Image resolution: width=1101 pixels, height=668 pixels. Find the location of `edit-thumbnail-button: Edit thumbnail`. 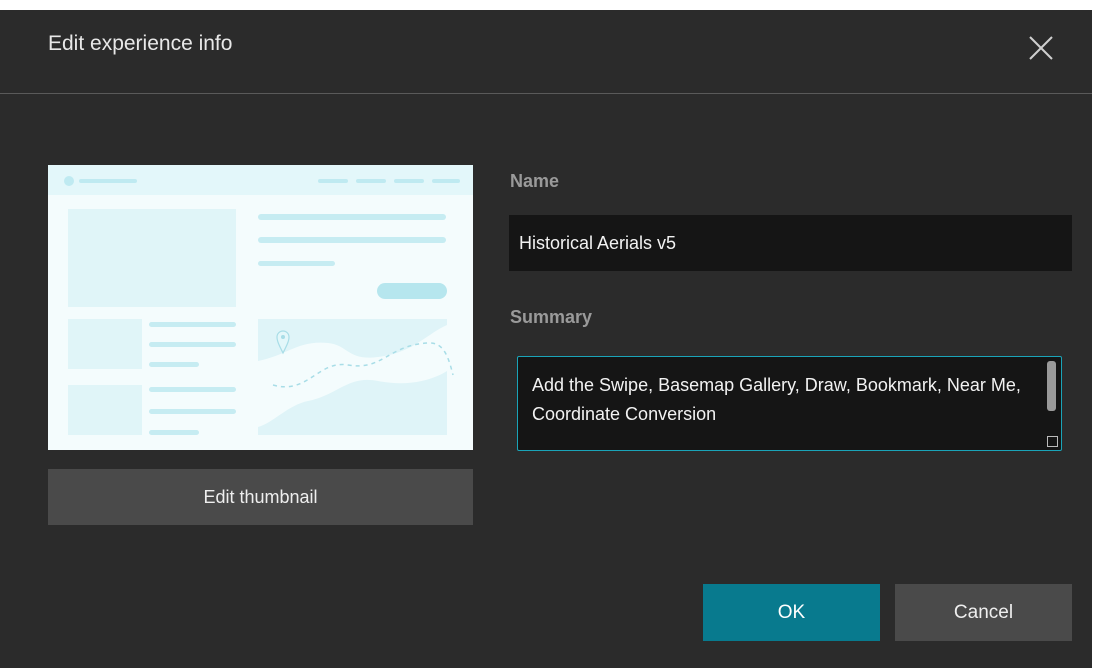

edit-thumbnail-button: Edit thumbnail is located at coordinates (260, 497).